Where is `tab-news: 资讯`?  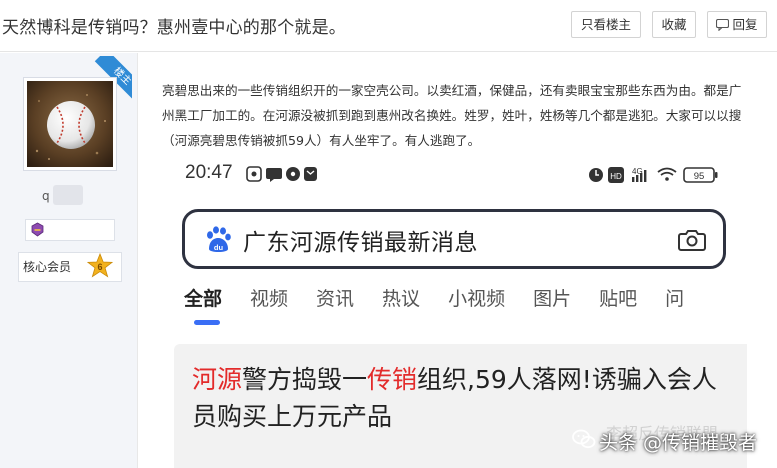
tab-news: 资讯 is located at coordinates (335, 297).